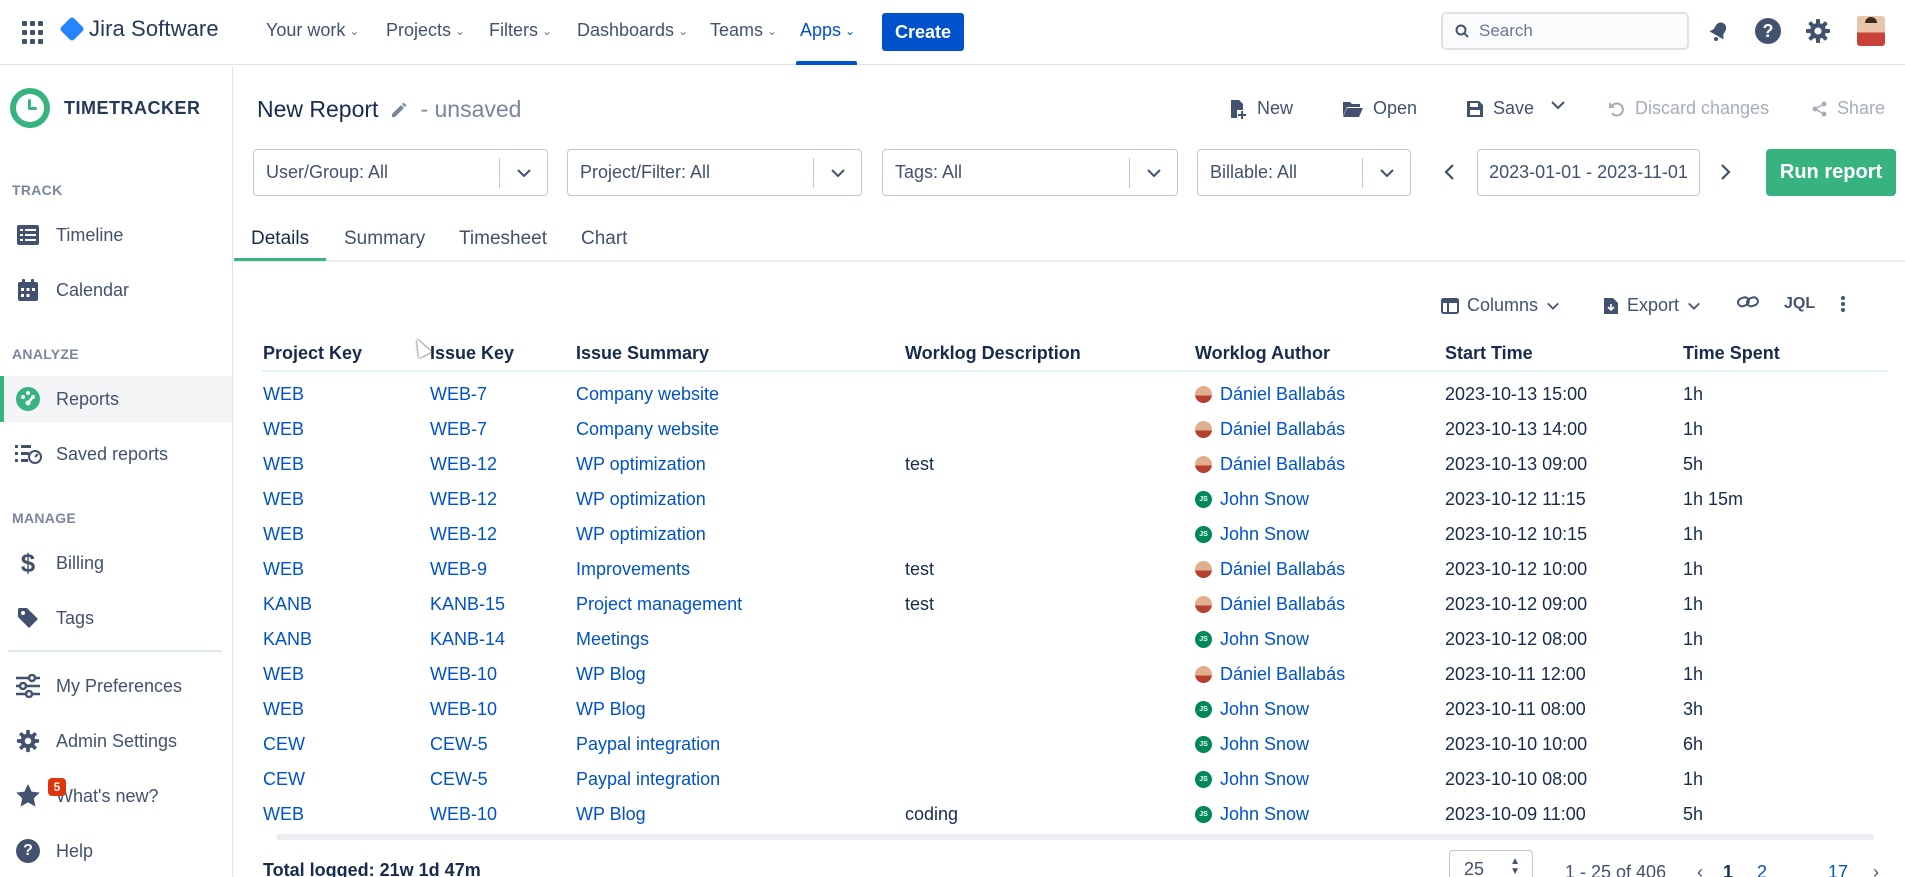  Describe the element at coordinates (1871, 31) in the screenshot. I see `profile-avatar` at that location.